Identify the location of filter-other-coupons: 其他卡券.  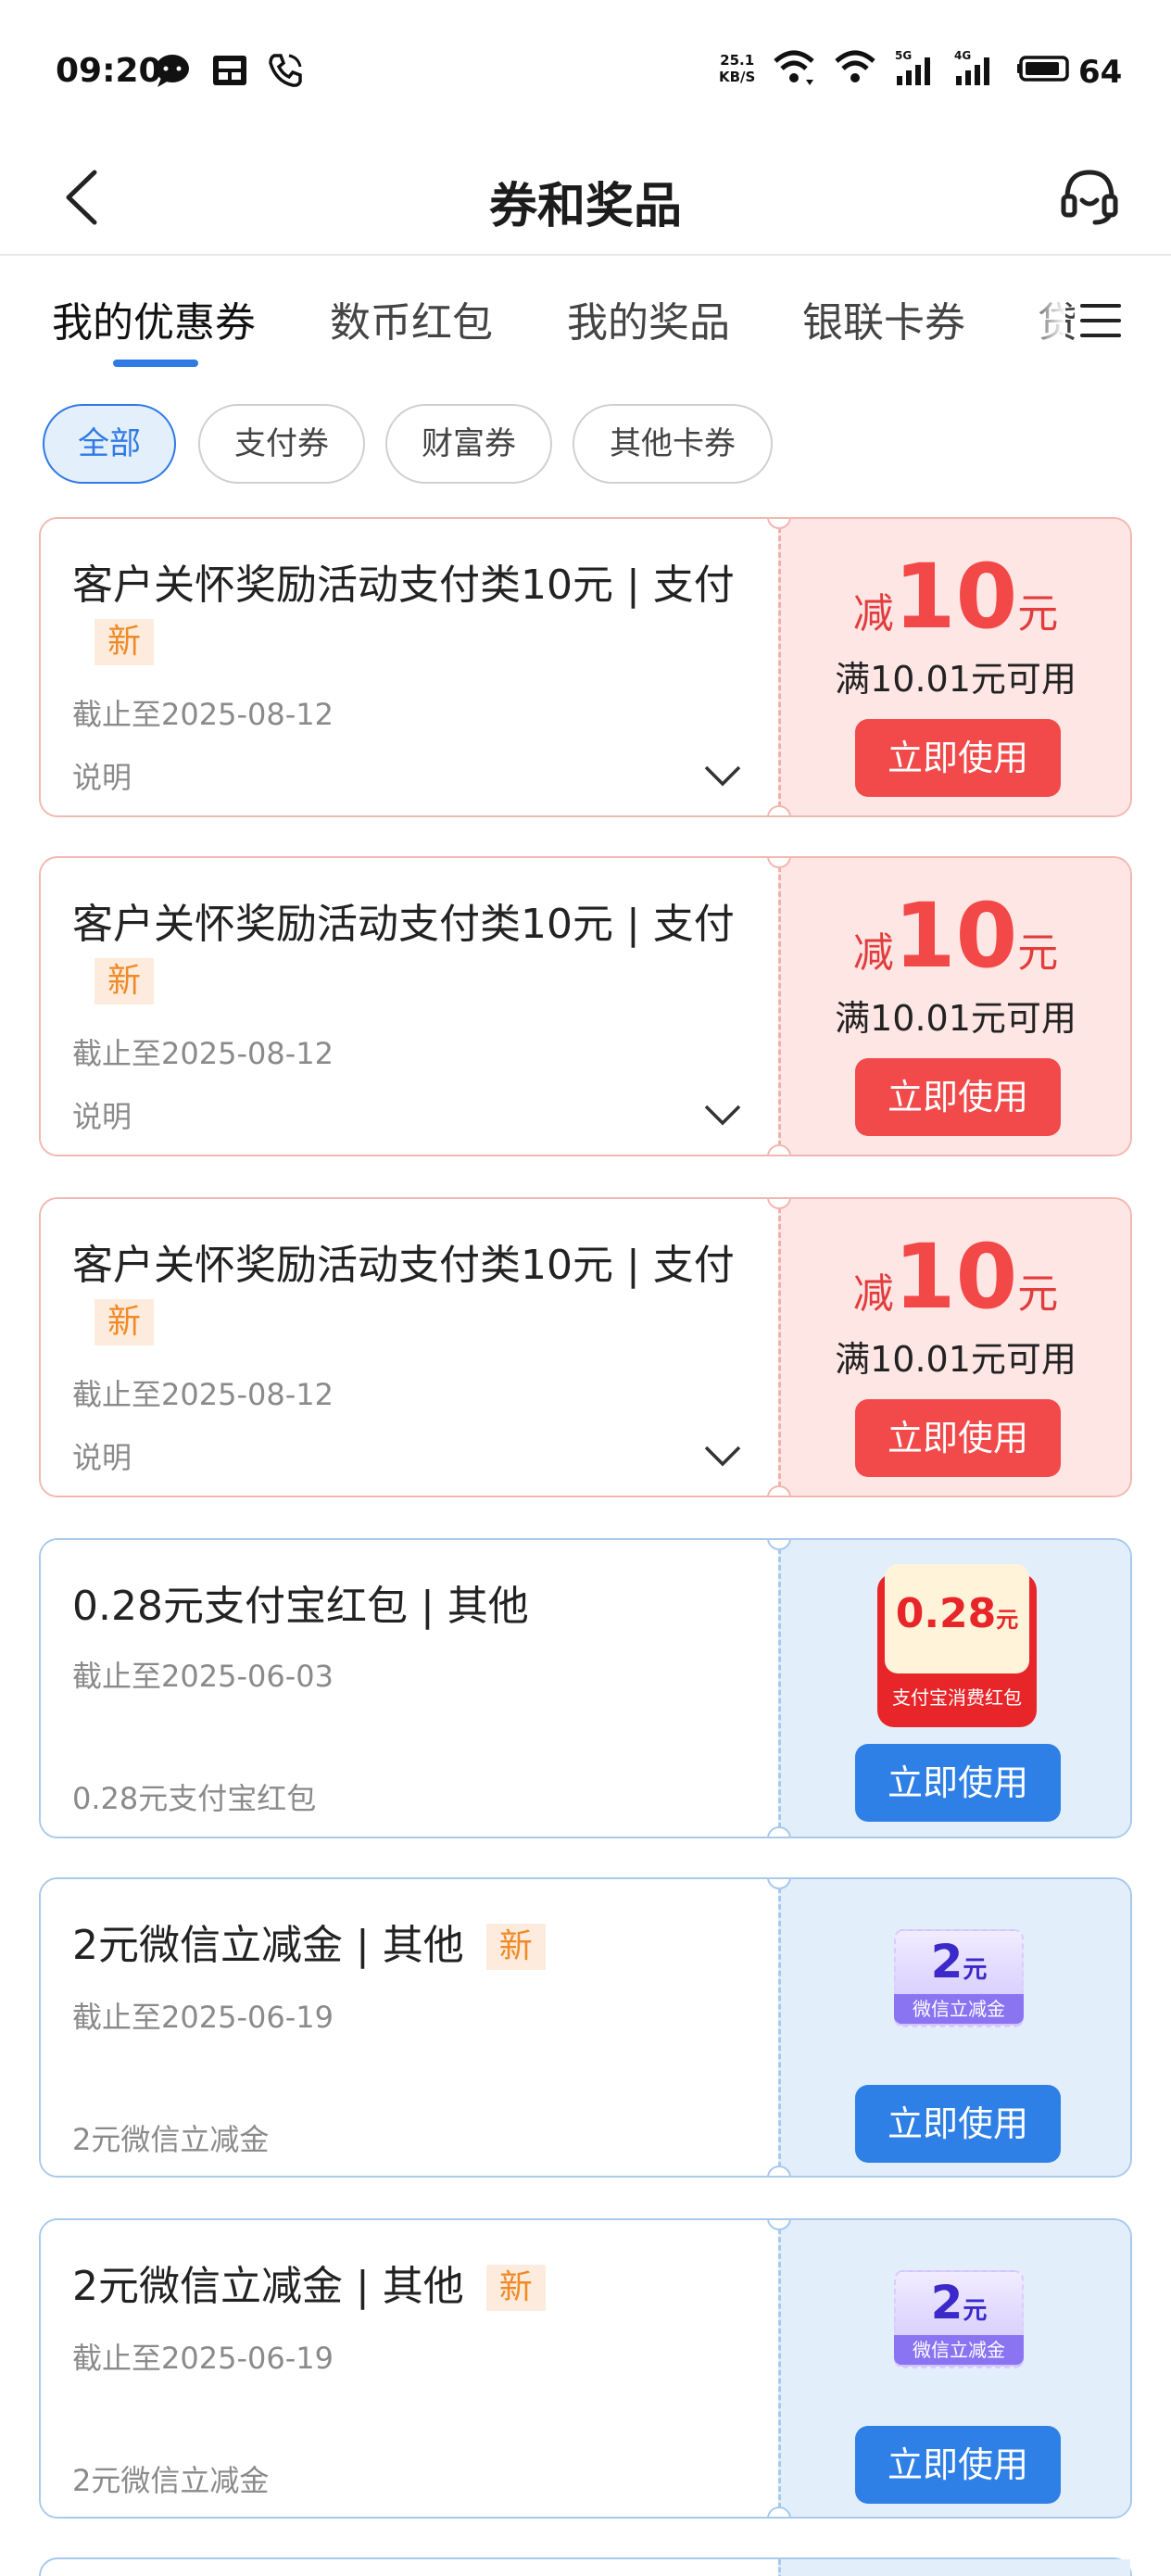
(673, 444).